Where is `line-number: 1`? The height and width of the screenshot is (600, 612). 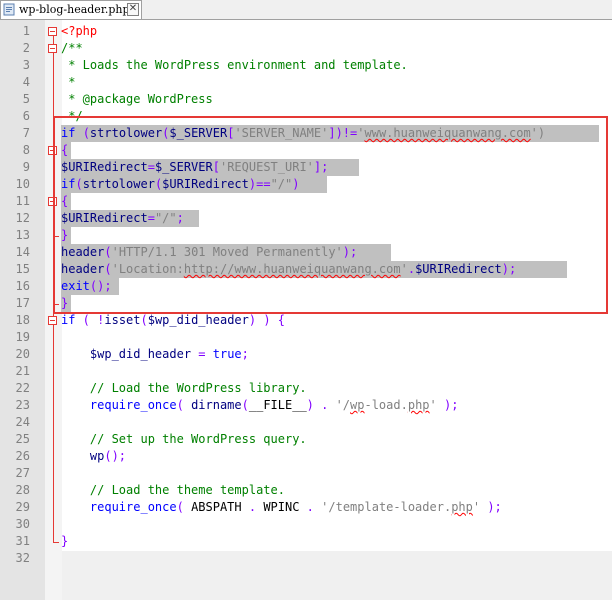 line-number: 1 is located at coordinates (26, 31).